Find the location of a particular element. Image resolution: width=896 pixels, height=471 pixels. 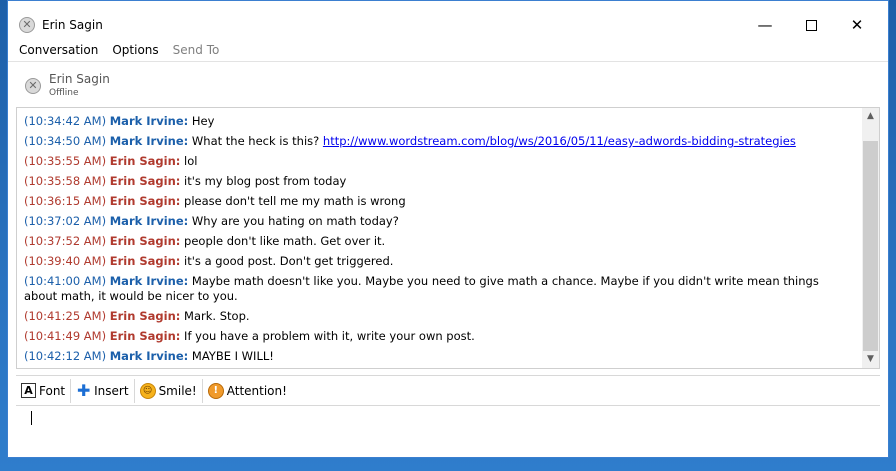

message-text: people don't like math. Get over it. is located at coordinates (283, 241).